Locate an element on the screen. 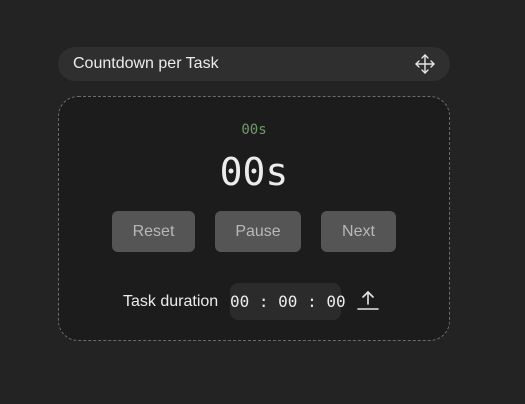 This screenshot has width=525, height=404. reset-button: Reset is located at coordinates (153, 231).